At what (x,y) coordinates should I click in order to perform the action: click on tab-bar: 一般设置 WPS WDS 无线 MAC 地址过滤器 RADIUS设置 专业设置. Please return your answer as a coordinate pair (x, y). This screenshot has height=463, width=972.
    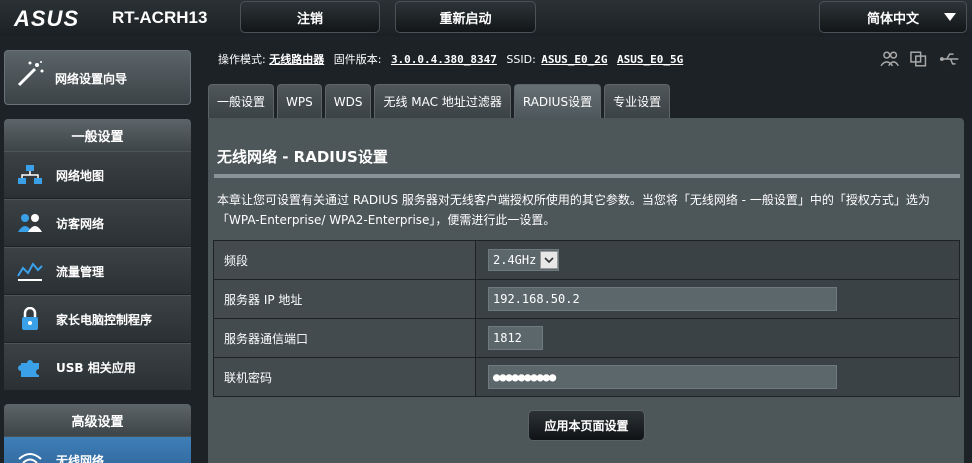
    Looking at the image, I should click on (439, 101).